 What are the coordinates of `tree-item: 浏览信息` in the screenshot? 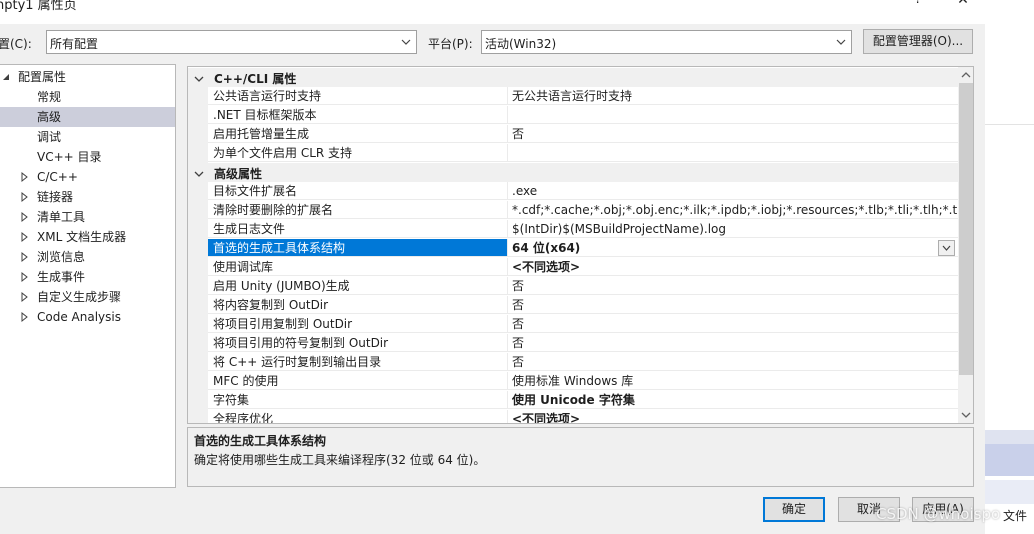 It's located at (87, 257).